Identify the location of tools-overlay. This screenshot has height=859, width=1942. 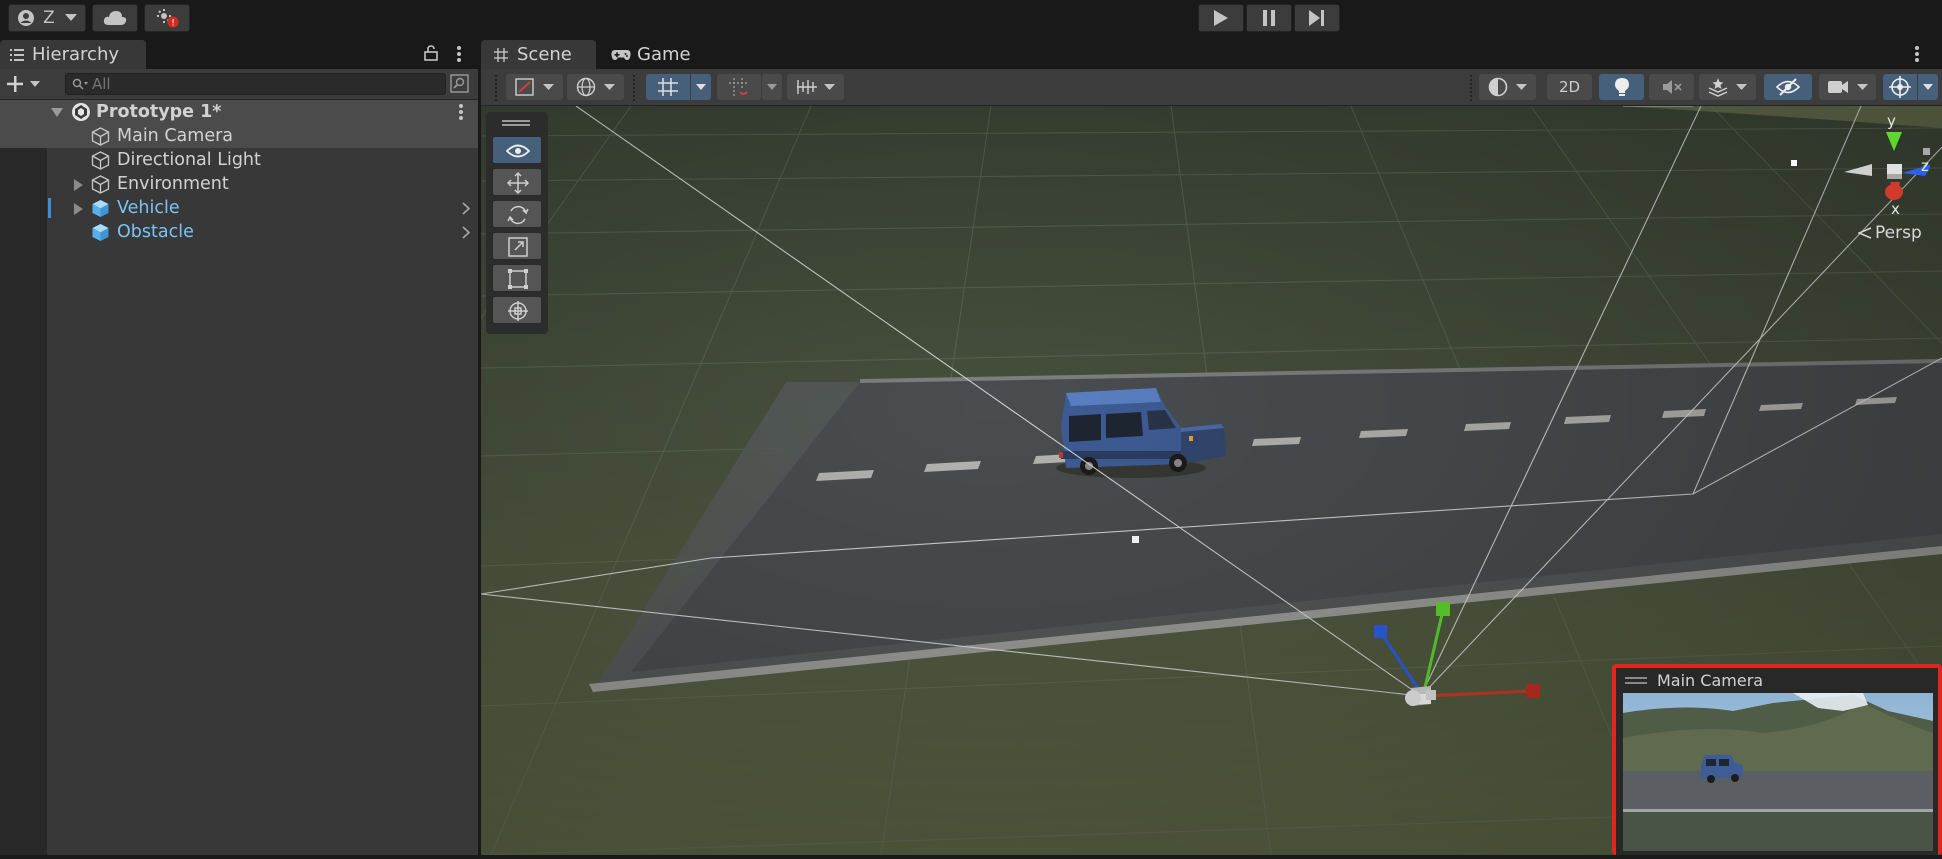
(517, 223).